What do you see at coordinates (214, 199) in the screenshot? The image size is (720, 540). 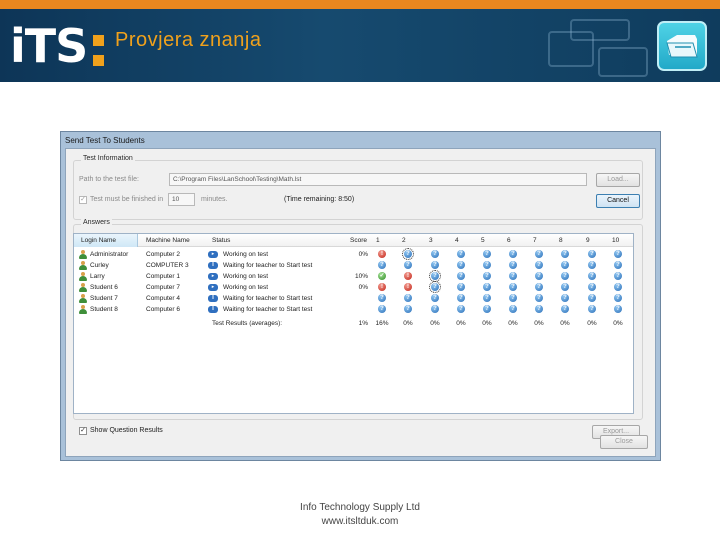 I see `minutes-label: minutes.` at bounding box center [214, 199].